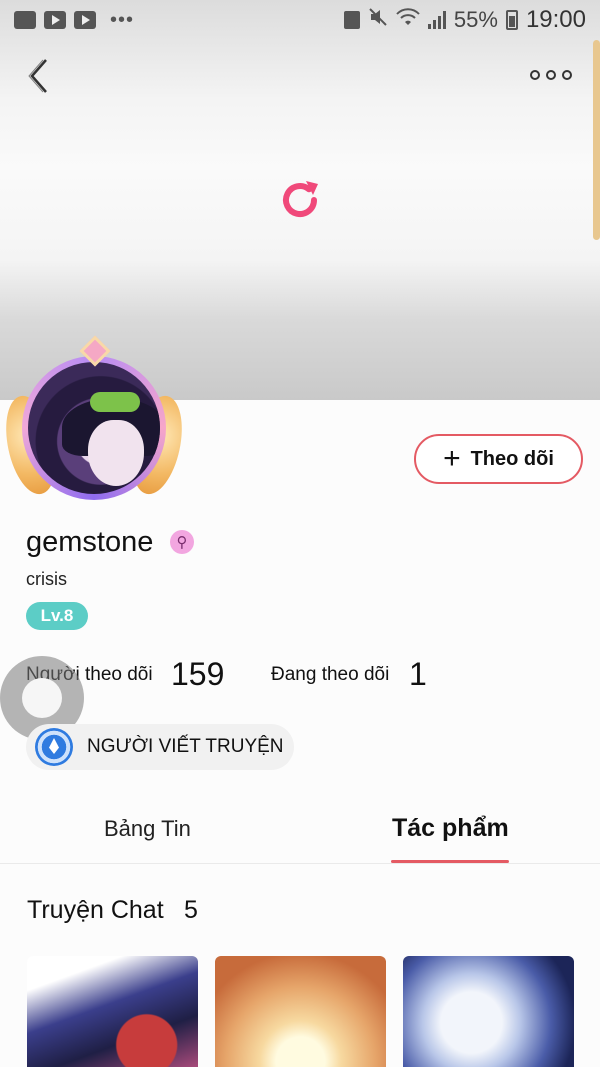 The width and height of the screenshot is (600, 1067). I want to click on section-title: Truyện Chat, so click(95, 910).